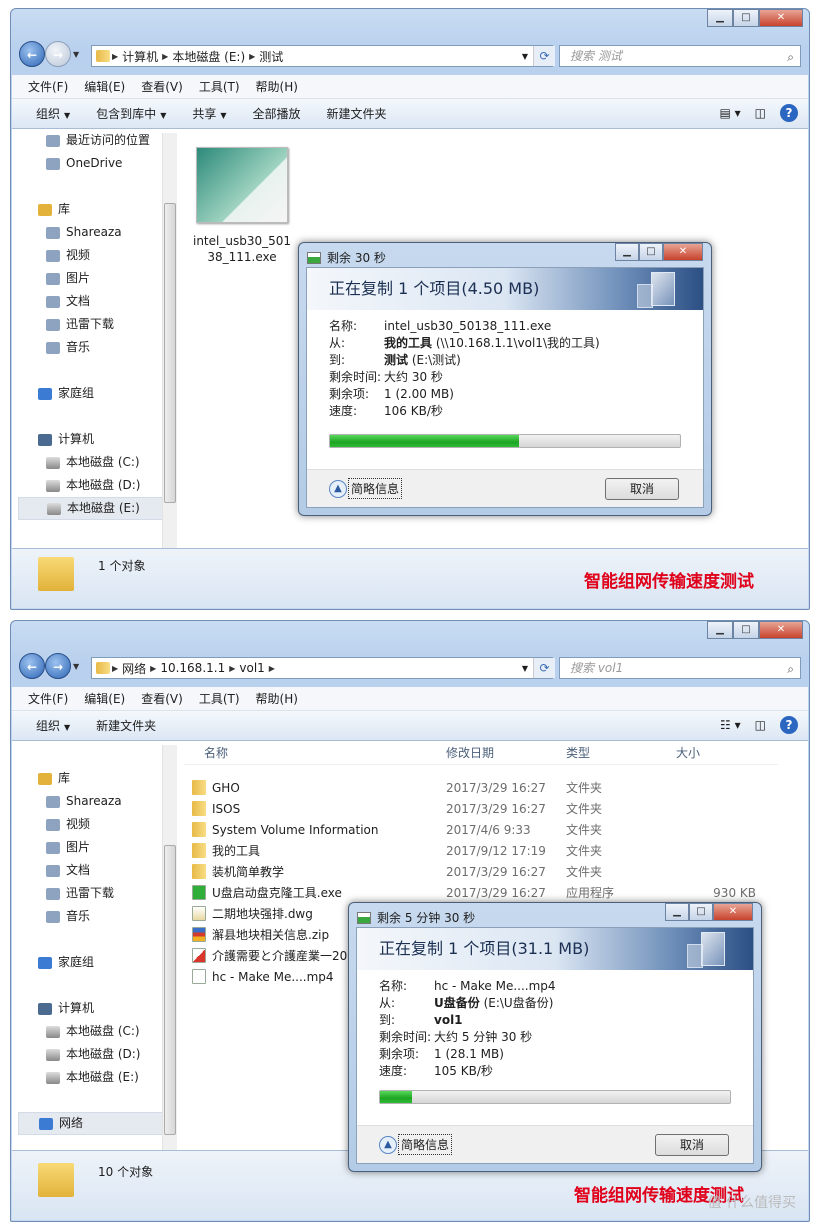  I want to click on breadcrumb: 本地磁盘 (E:), so click(208, 56).